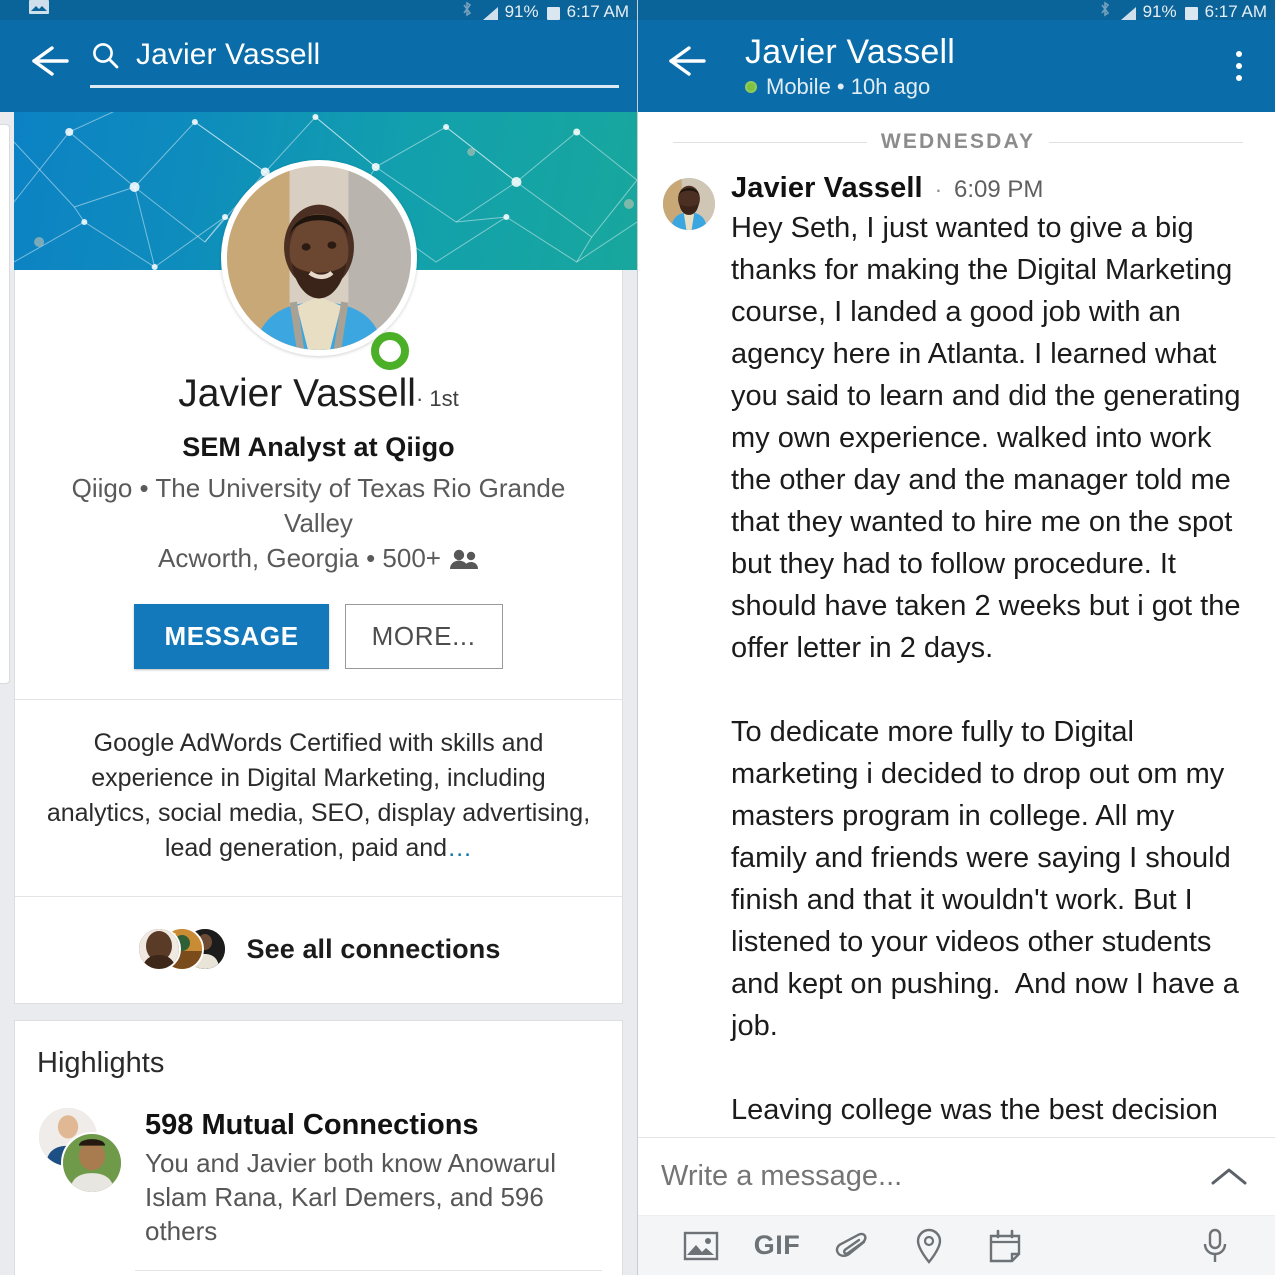 The width and height of the screenshot is (1275, 1275). What do you see at coordinates (827, 188) in the screenshot?
I see `message-author: Javier Vassell` at bounding box center [827, 188].